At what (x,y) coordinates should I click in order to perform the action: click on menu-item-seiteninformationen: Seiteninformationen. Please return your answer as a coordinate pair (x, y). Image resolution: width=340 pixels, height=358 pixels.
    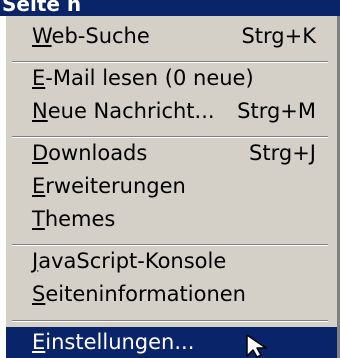
    Looking at the image, I should click on (180, 294).